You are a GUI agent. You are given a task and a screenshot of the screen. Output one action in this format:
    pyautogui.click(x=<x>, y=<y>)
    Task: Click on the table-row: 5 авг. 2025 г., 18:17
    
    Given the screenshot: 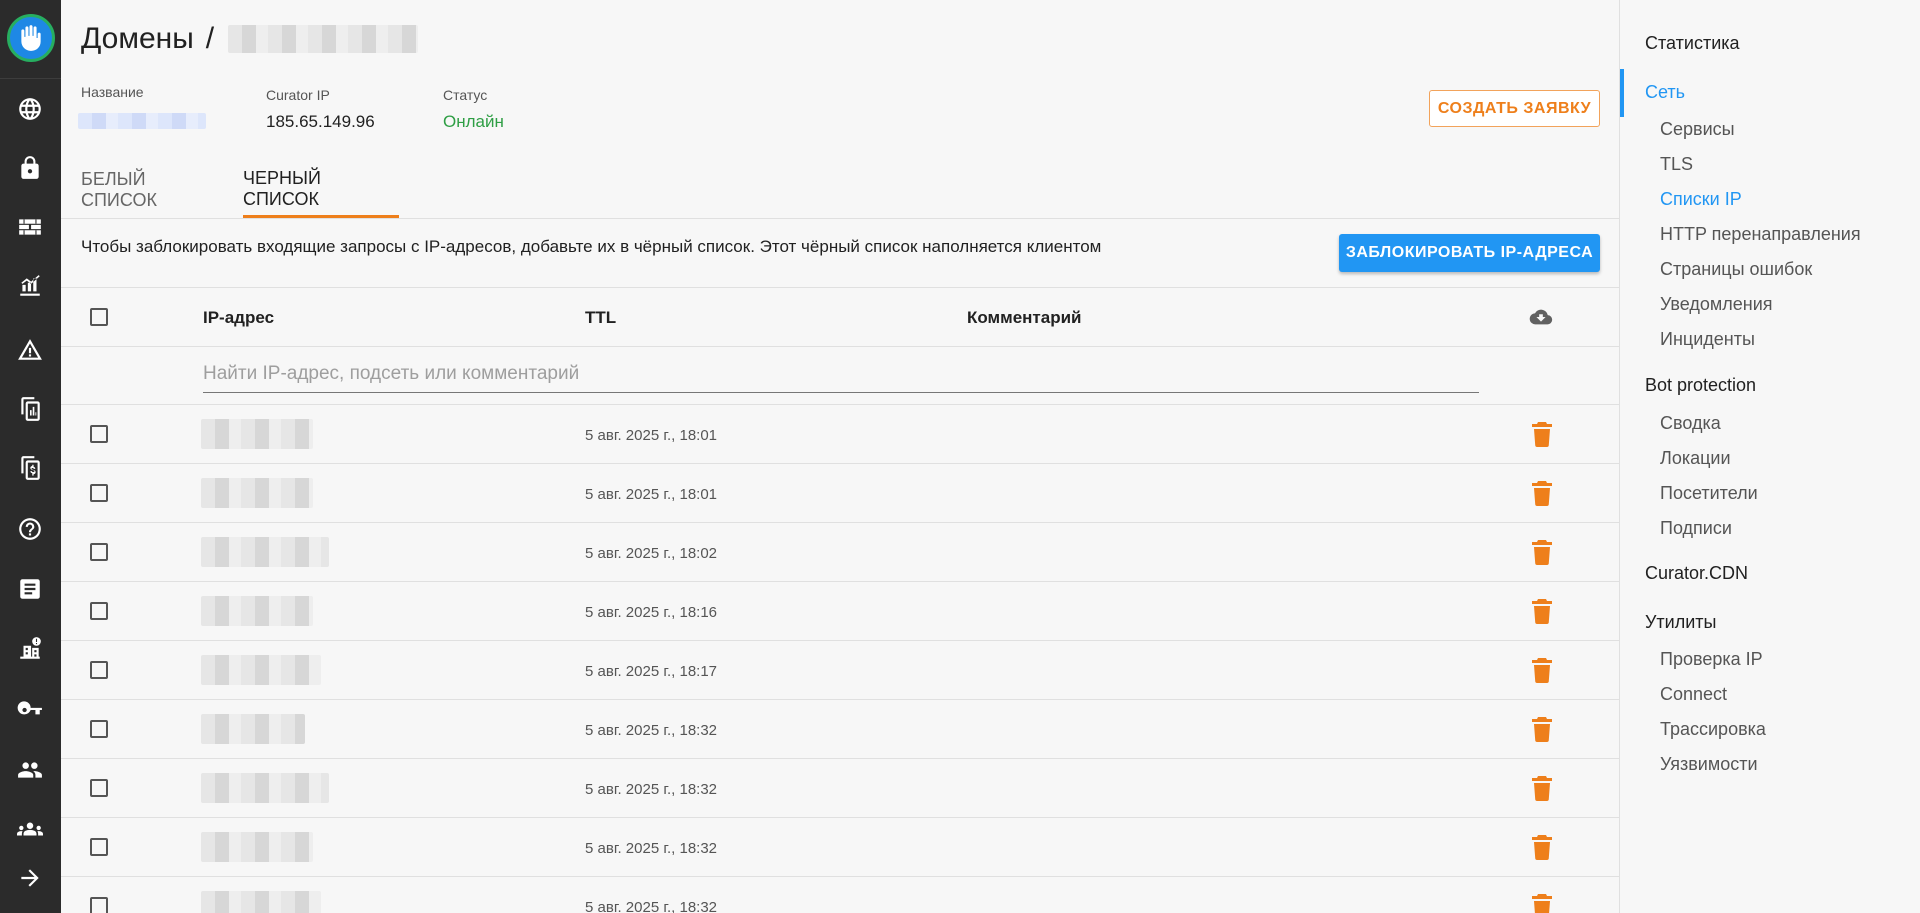 What is the action you would take?
    pyautogui.click(x=840, y=670)
    